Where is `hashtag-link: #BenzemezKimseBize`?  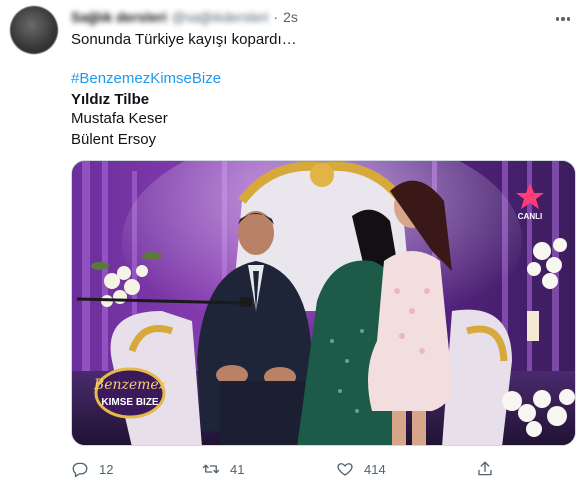 hashtag-link: #BenzemezKimseBize is located at coordinates (146, 79).